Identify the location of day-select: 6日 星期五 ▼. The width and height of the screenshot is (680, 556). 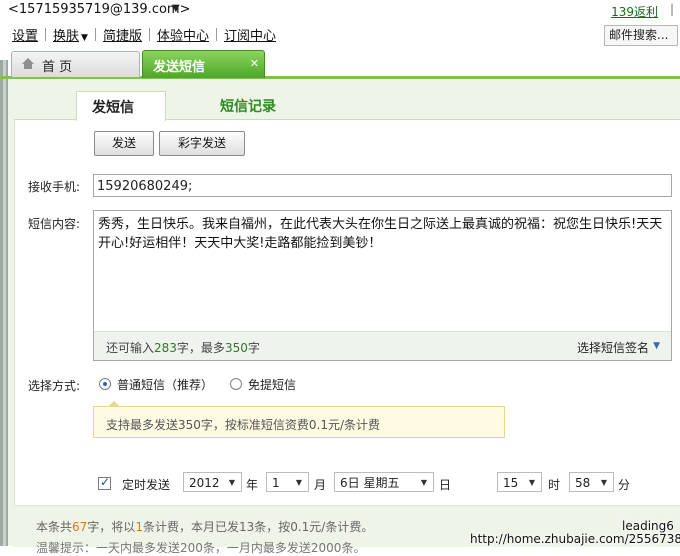
(384, 482).